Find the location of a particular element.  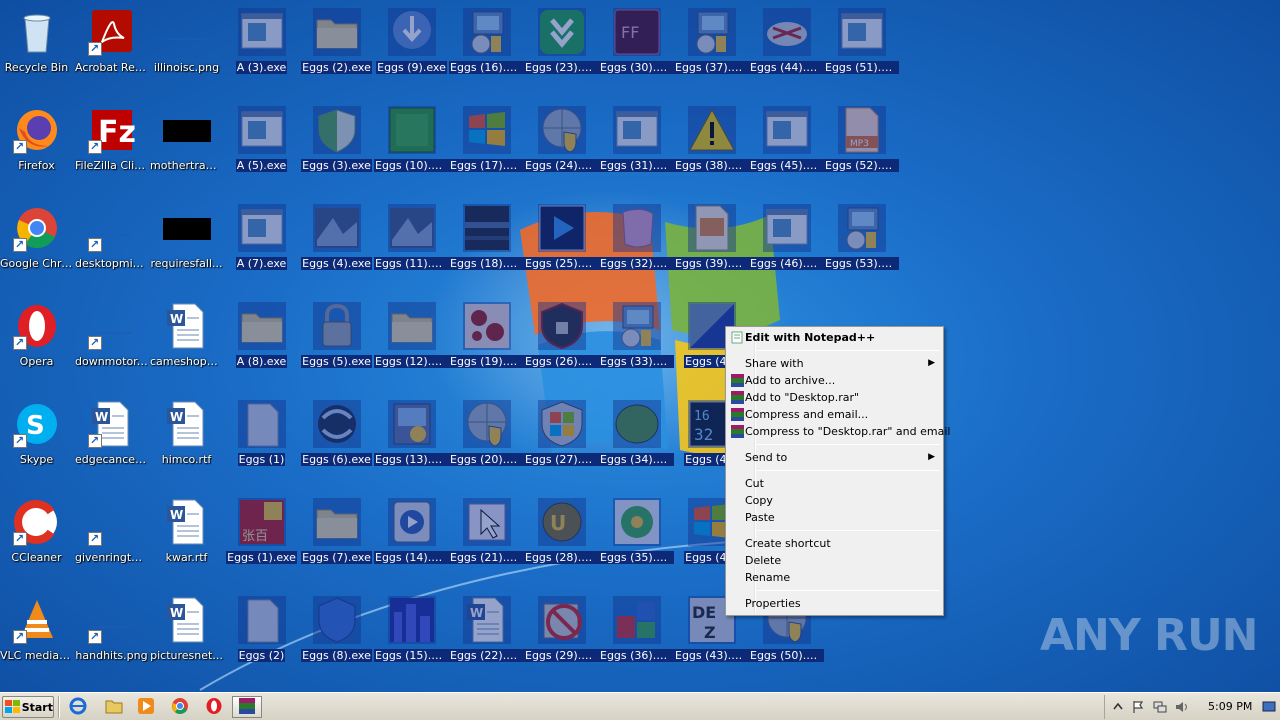

desktop-icon: Eggs (46).exe is located at coordinates (786, 246).